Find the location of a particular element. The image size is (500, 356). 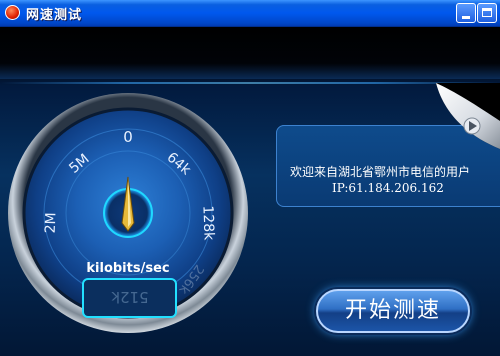

maximize-button is located at coordinates (487, 13).